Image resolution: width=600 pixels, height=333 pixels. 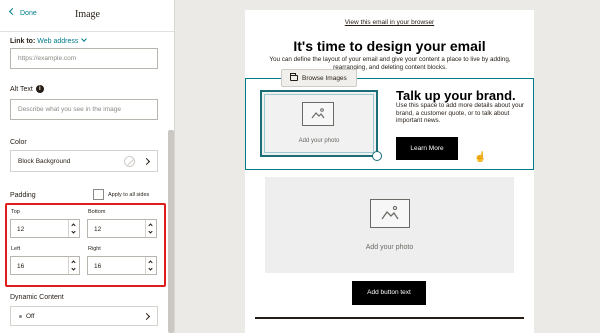 I want to click on padding-bottom-stepper, so click(x=150, y=228).